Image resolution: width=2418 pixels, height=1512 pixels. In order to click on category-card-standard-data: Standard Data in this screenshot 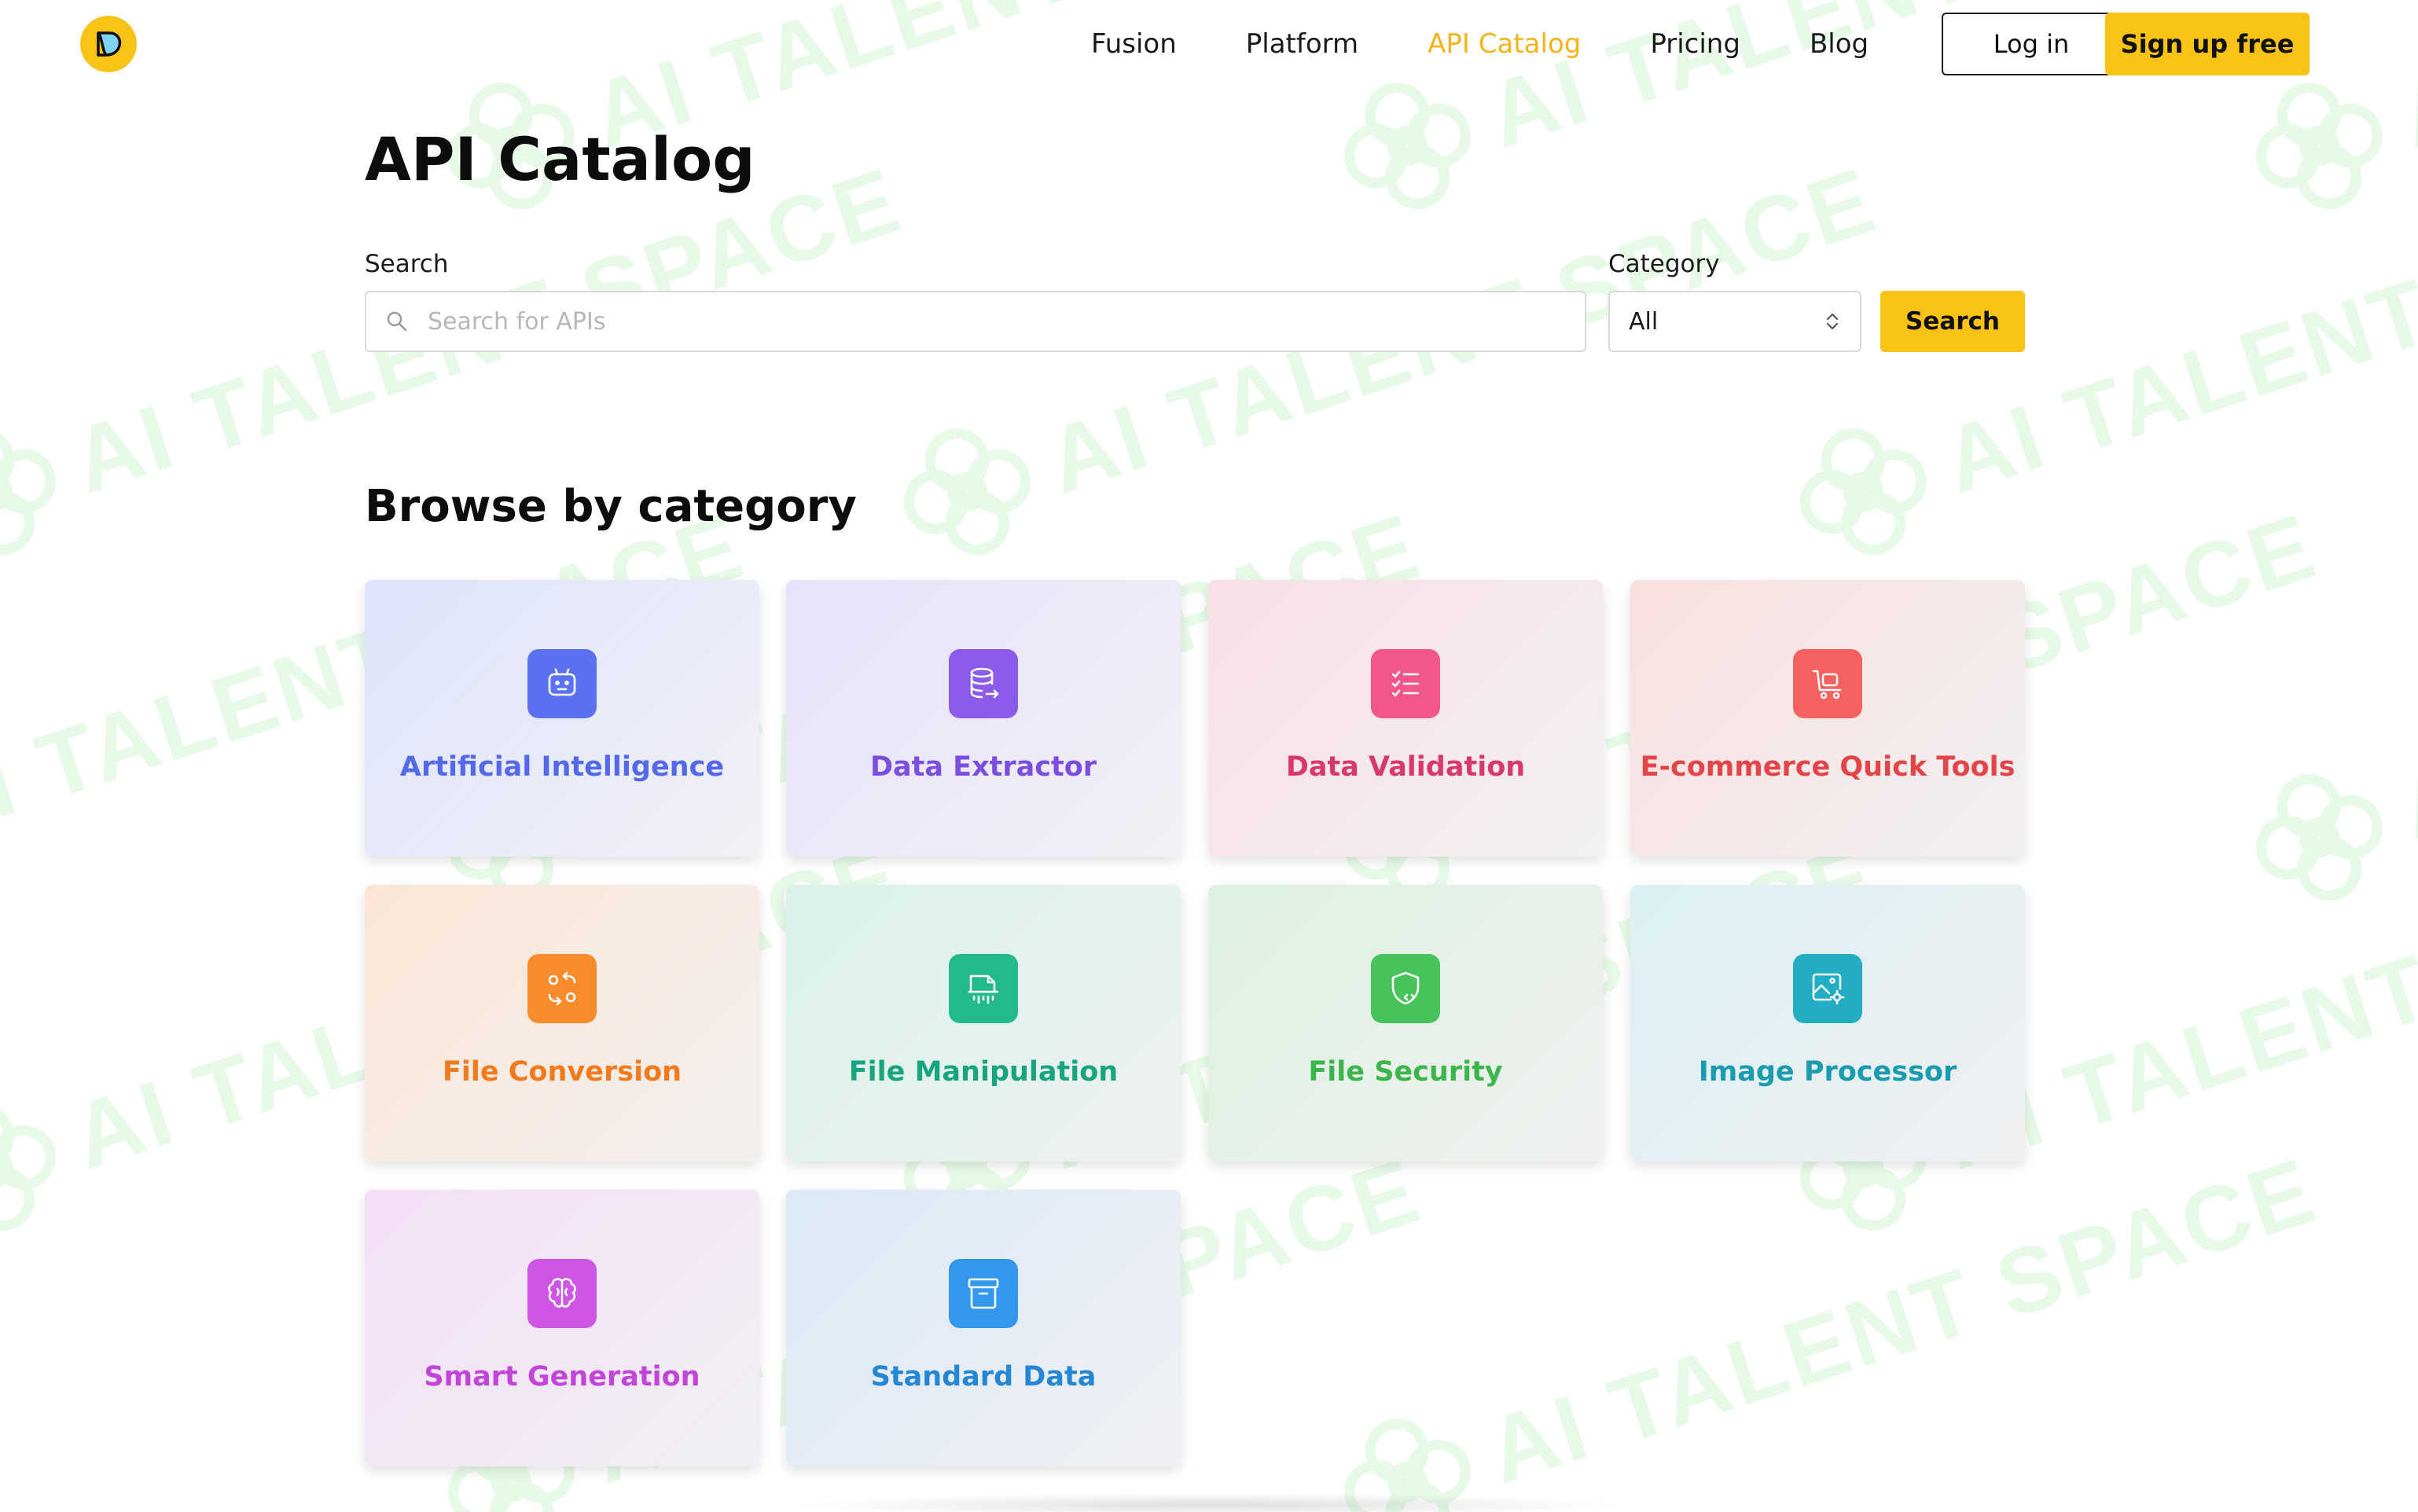, I will do `click(983, 1328)`.